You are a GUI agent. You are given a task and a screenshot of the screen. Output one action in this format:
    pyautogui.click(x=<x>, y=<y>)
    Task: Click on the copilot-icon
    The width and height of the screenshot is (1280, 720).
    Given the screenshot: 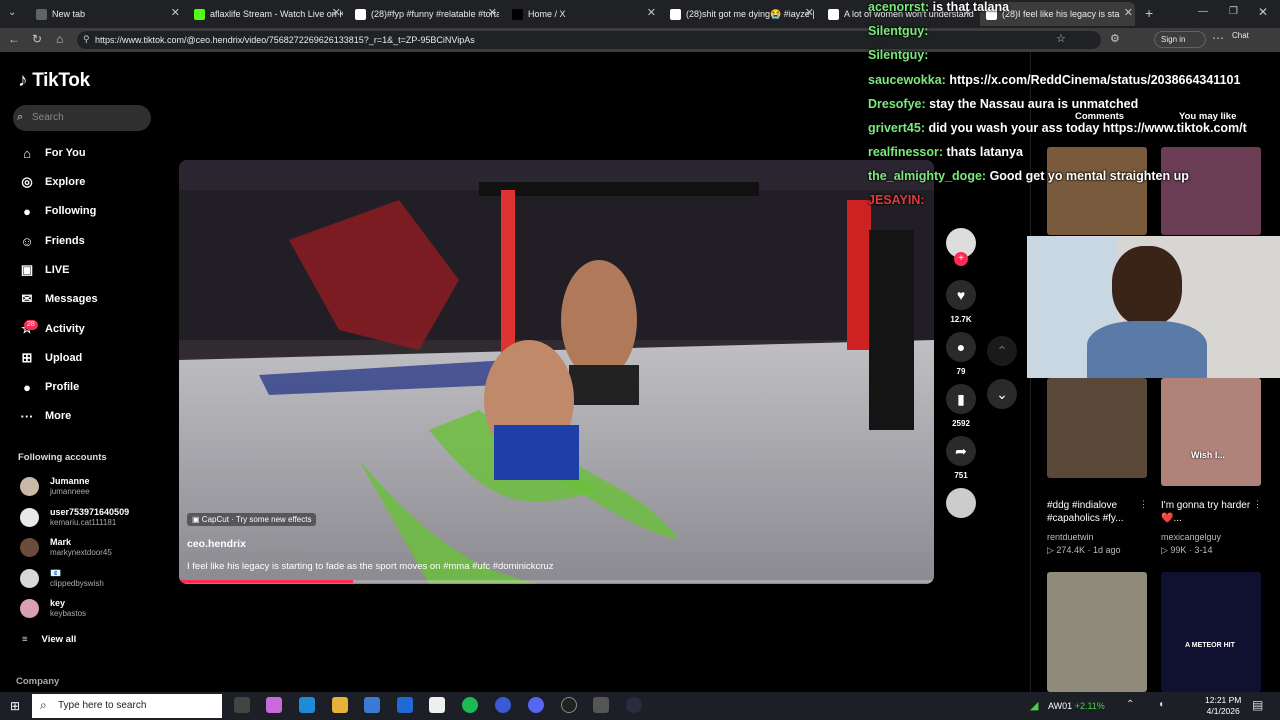 What is the action you would take?
    pyautogui.click(x=274, y=705)
    